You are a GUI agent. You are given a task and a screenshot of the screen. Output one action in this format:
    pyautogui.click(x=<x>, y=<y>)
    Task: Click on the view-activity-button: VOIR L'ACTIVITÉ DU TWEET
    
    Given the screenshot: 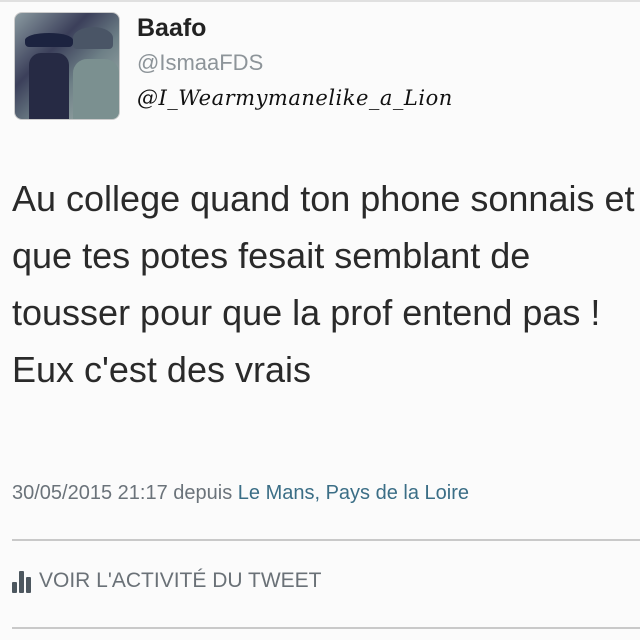 What is the action you would take?
    pyautogui.click(x=167, y=581)
    